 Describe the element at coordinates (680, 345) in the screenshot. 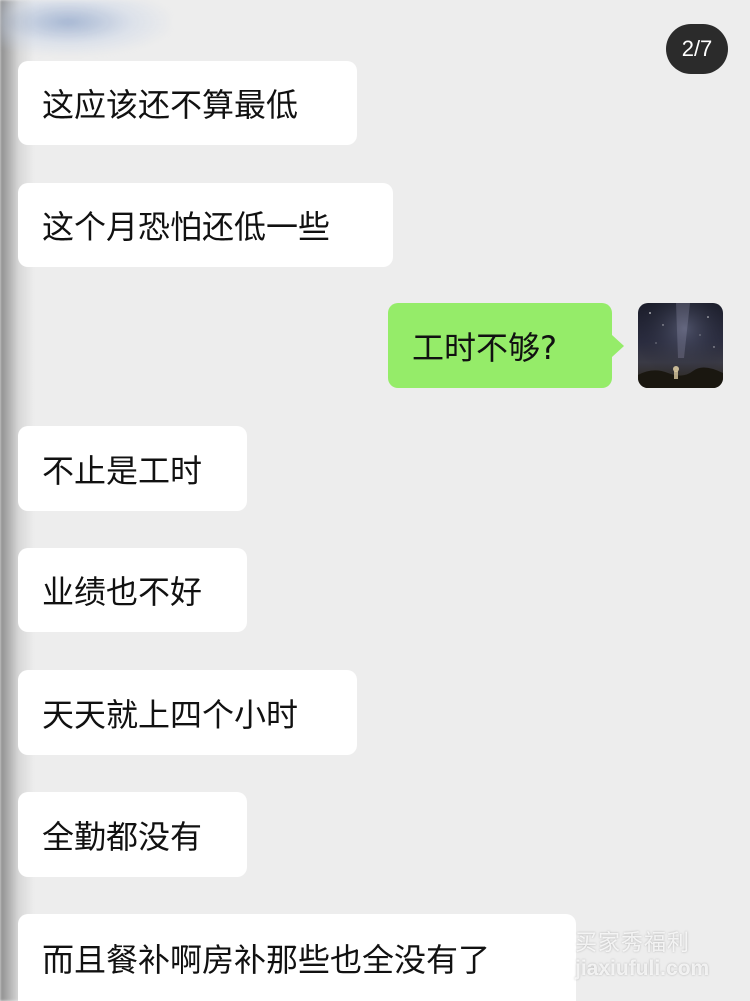

I see `avatar-icon` at that location.